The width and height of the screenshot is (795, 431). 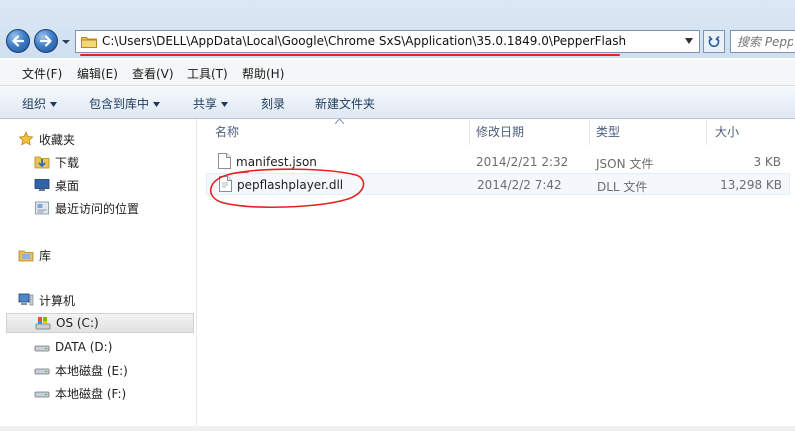 I want to click on column-header-name: 名称, so click(x=227, y=131).